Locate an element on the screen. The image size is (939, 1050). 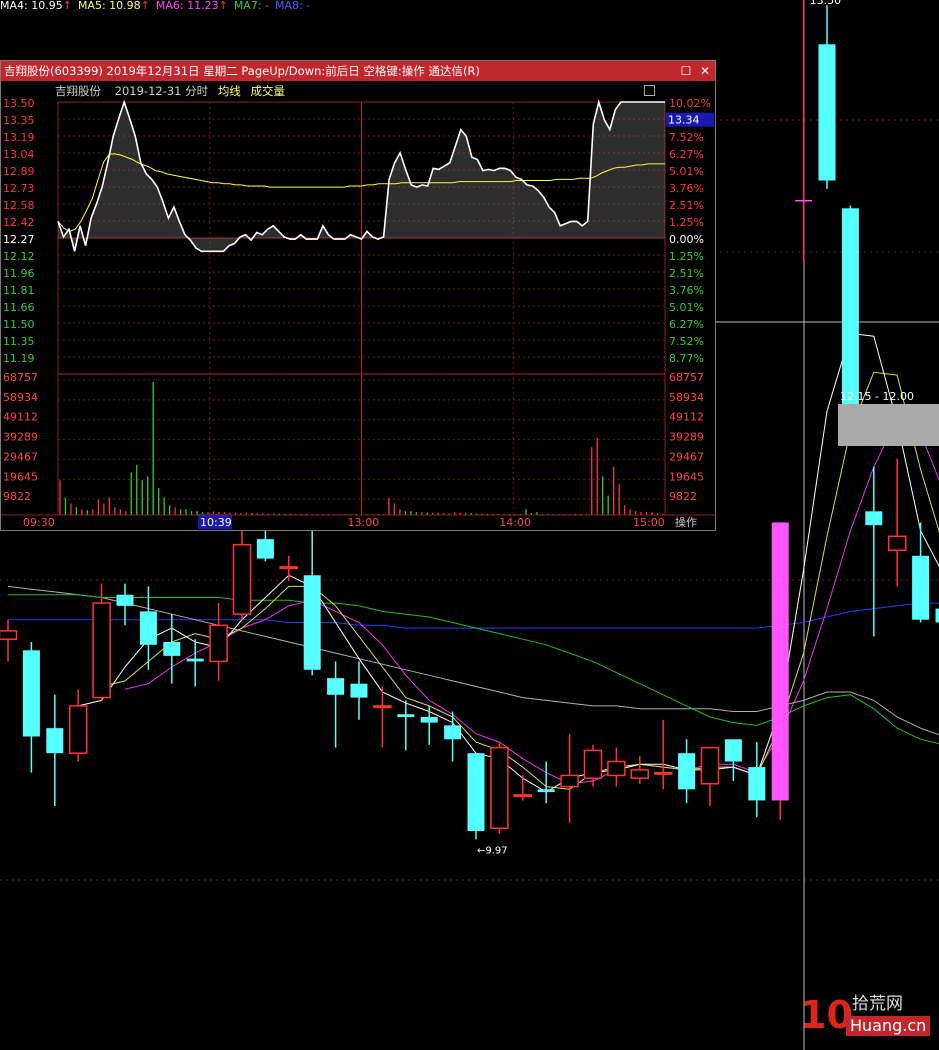
range-highlight-box is located at coordinates (888, 425).